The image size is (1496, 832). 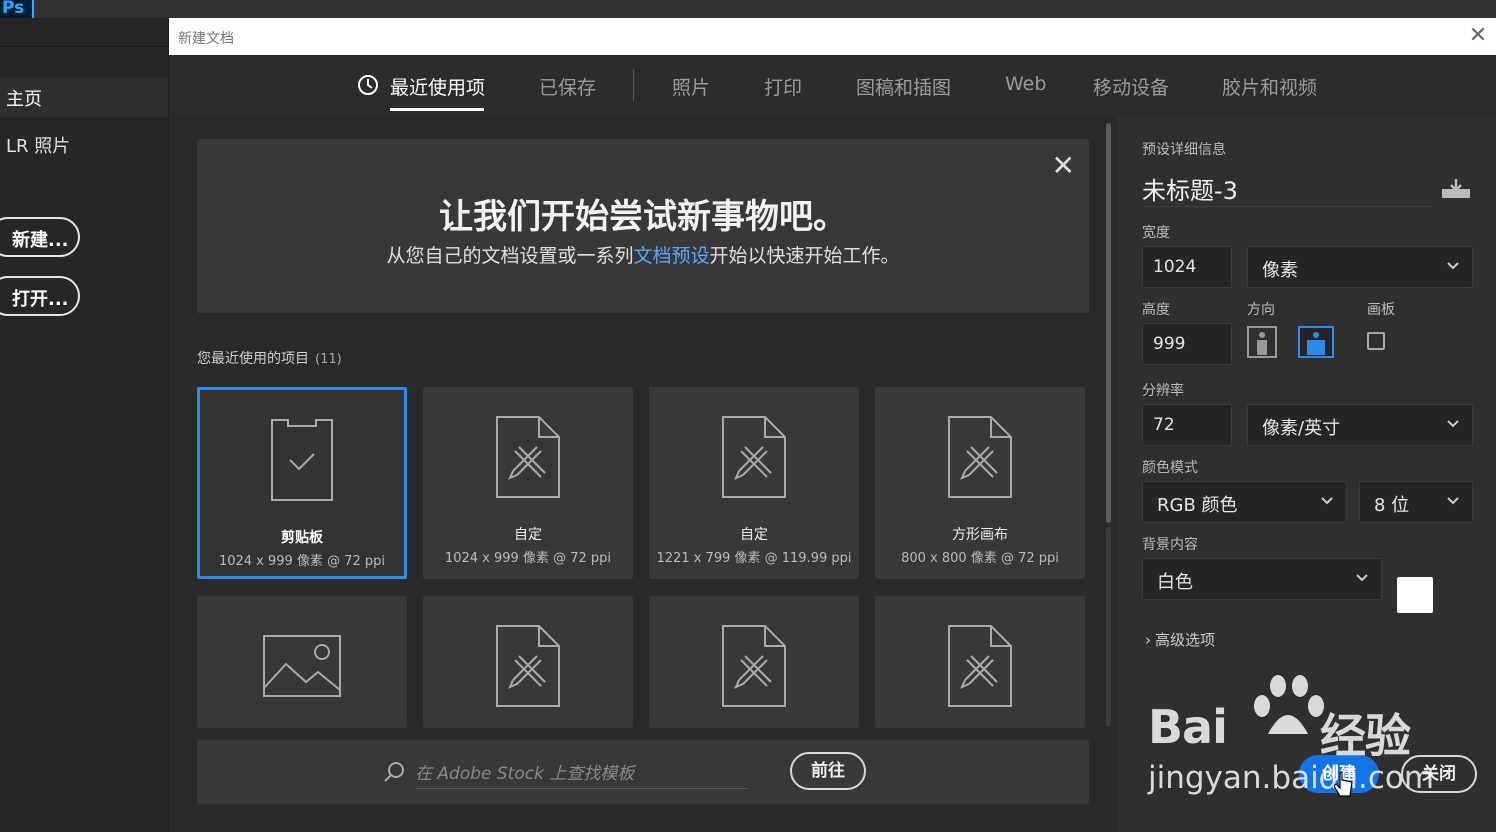 I want to click on color-mode-label: 颜色模式, so click(x=1170, y=468).